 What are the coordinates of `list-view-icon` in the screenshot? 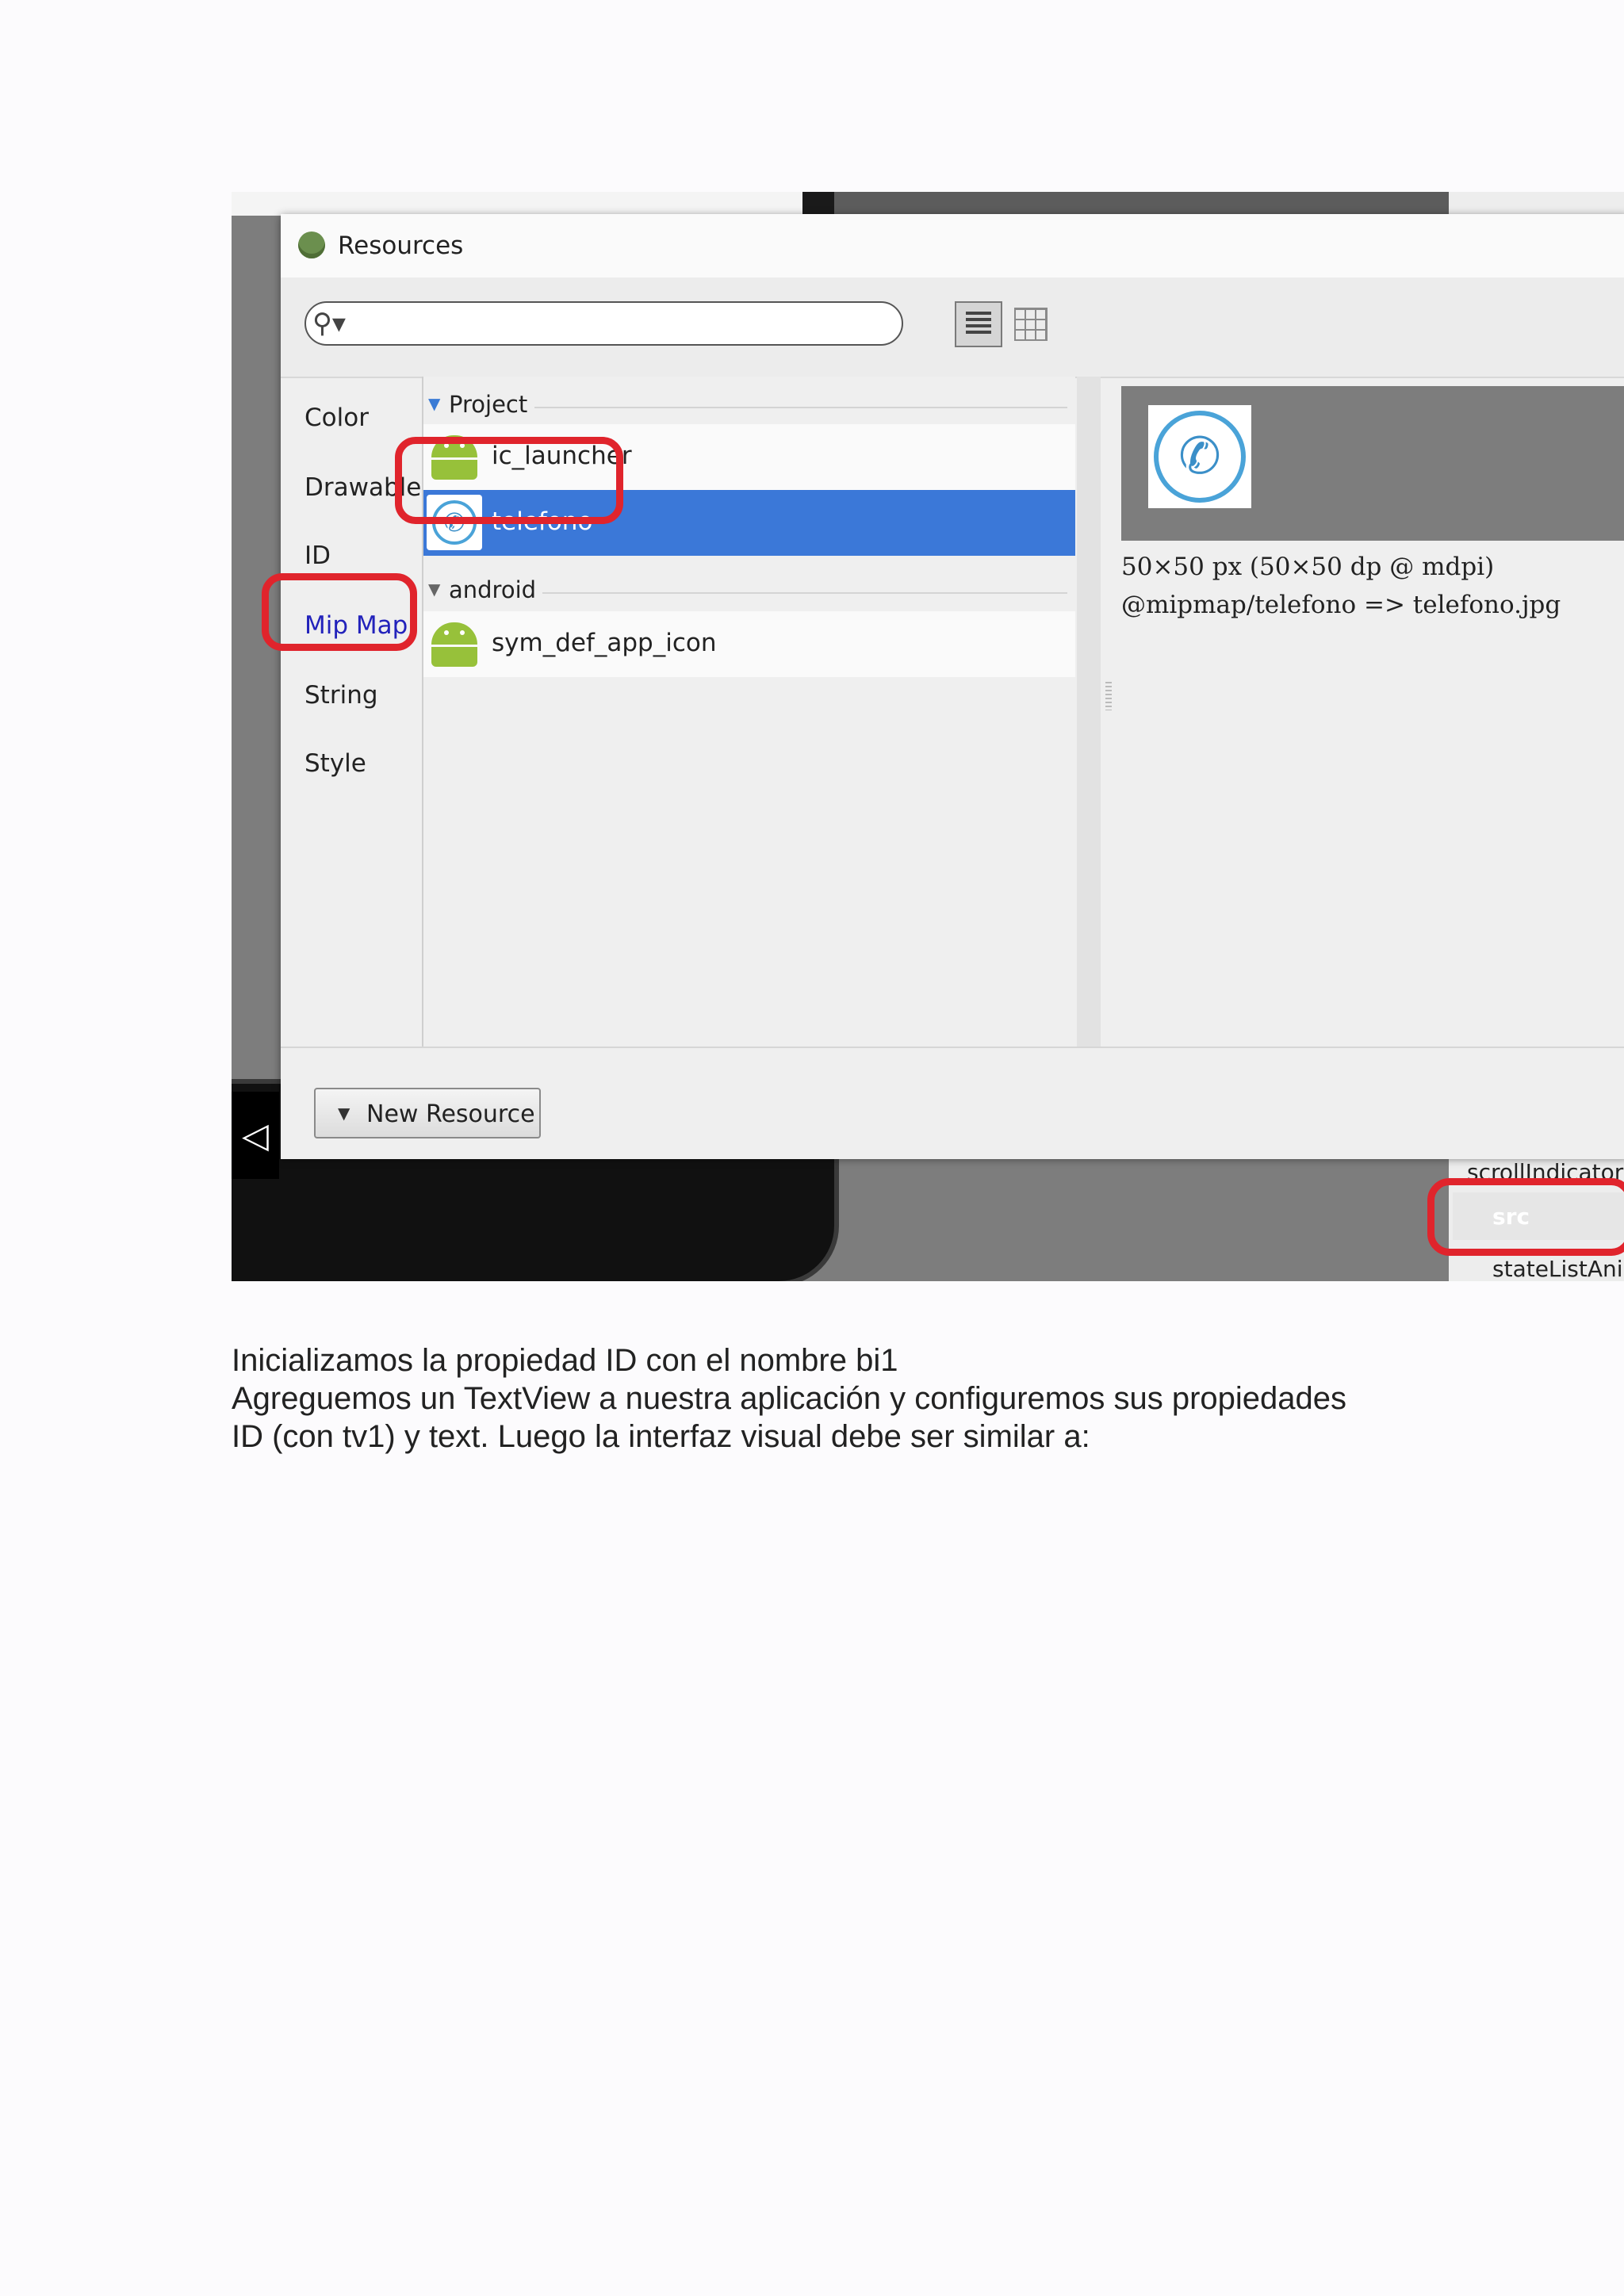 It's located at (978, 324).